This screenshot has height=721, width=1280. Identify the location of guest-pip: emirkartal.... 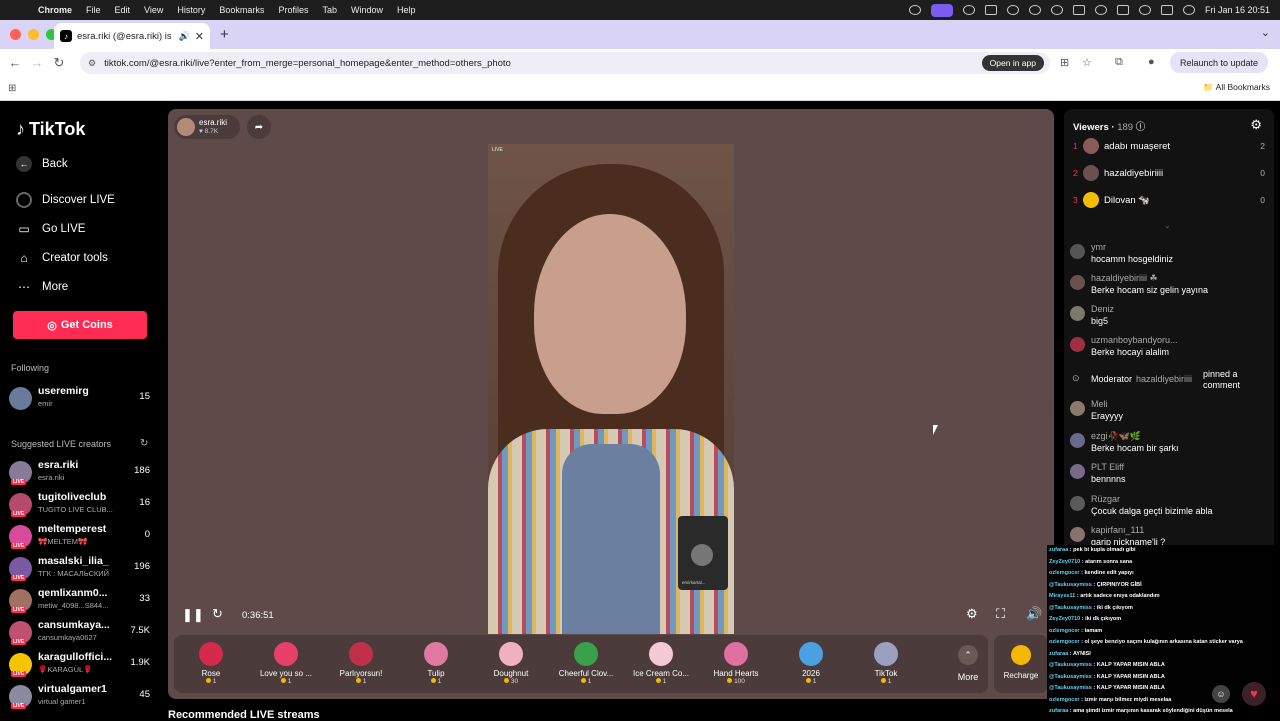
(703, 553).